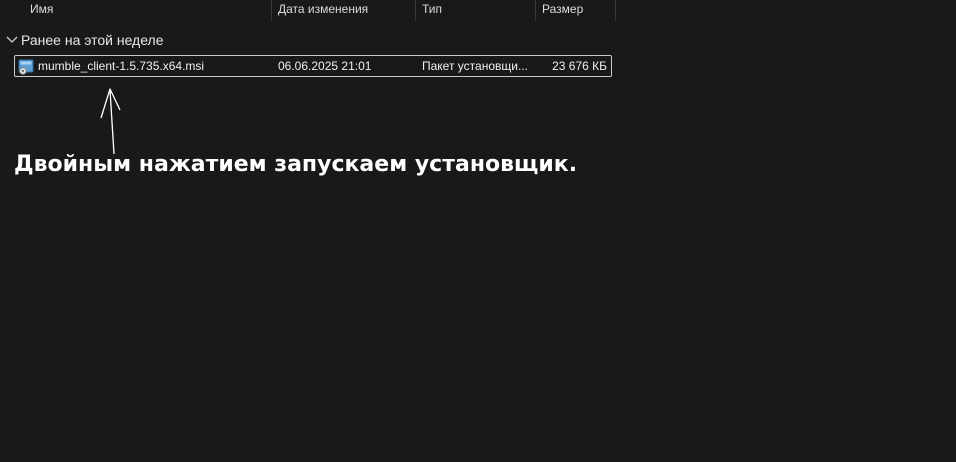 This screenshot has width=956, height=462. Describe the element at coordinates (42, 9) in the screenshot. I see `column-header-name-label: Имя` at that location.